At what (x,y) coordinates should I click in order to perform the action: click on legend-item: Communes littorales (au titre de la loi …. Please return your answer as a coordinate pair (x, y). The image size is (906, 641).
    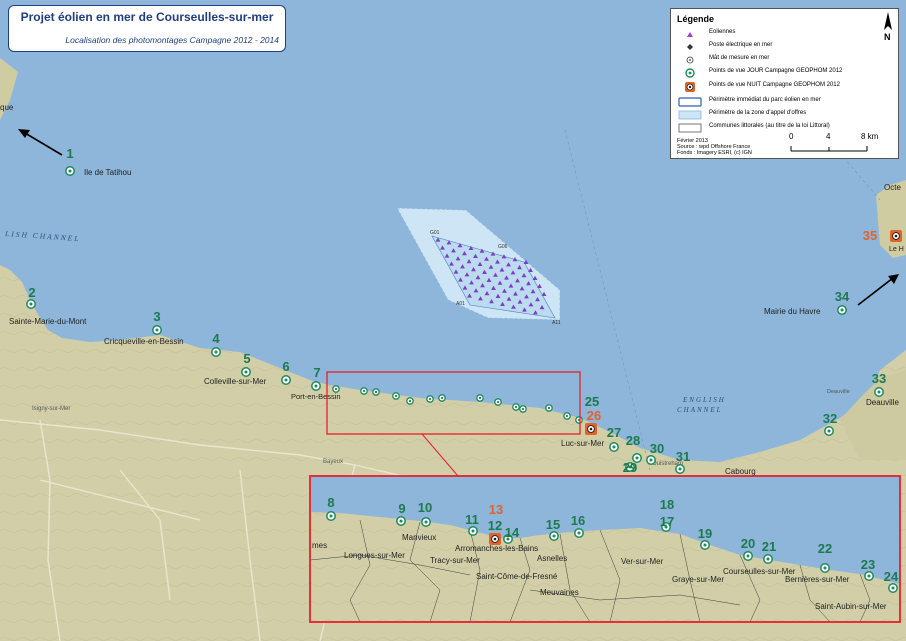
    Looking at the image, I should click on (771, 128).